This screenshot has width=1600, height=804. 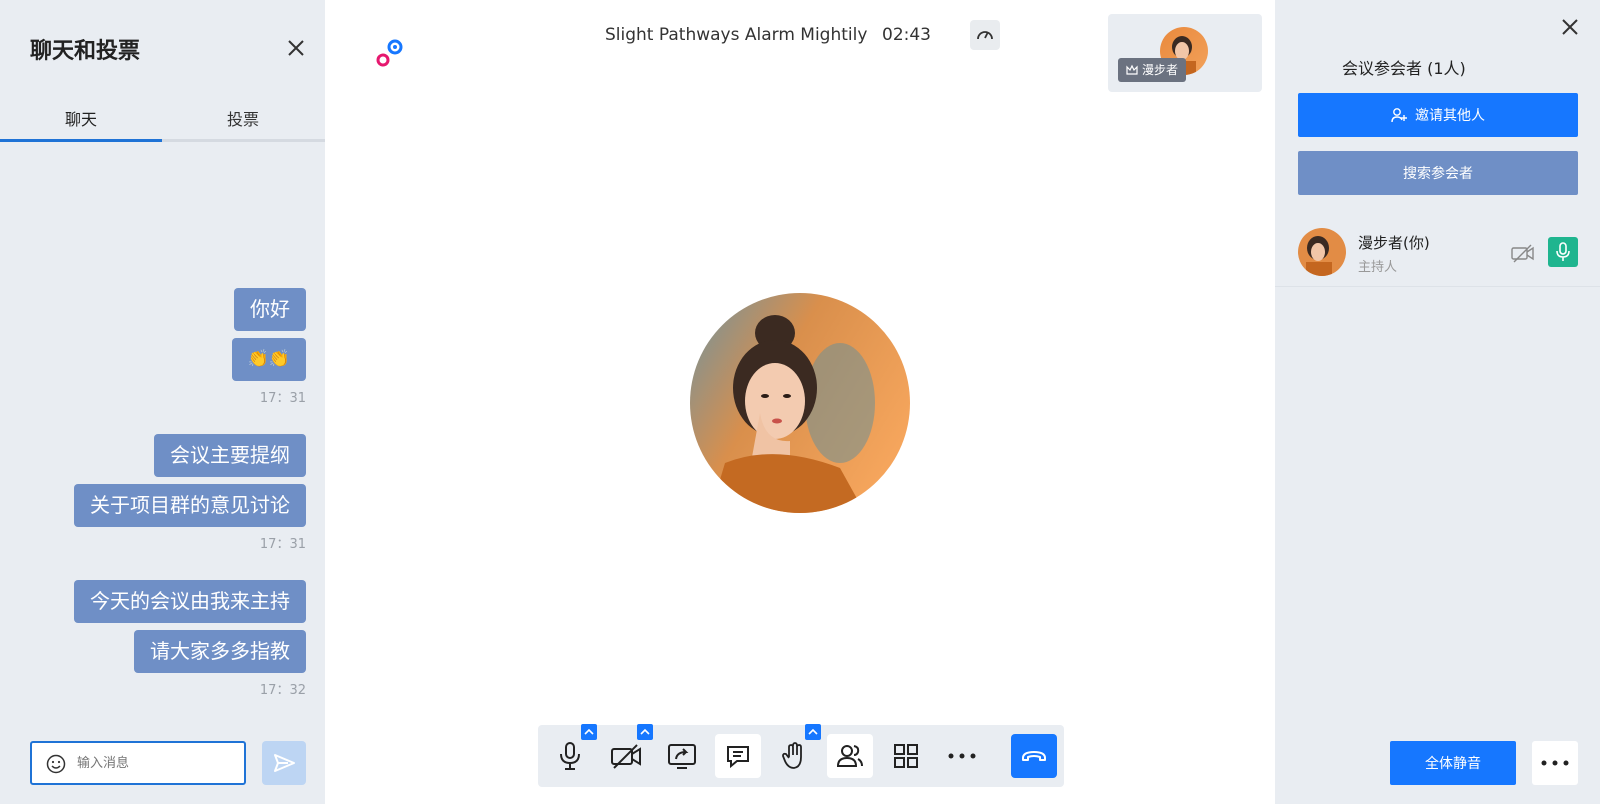 What do you see at coordinates (1394, 243) in the screenshot?
I see `participant-name: 漫步者(你)` at bounding box center [1394, 243].